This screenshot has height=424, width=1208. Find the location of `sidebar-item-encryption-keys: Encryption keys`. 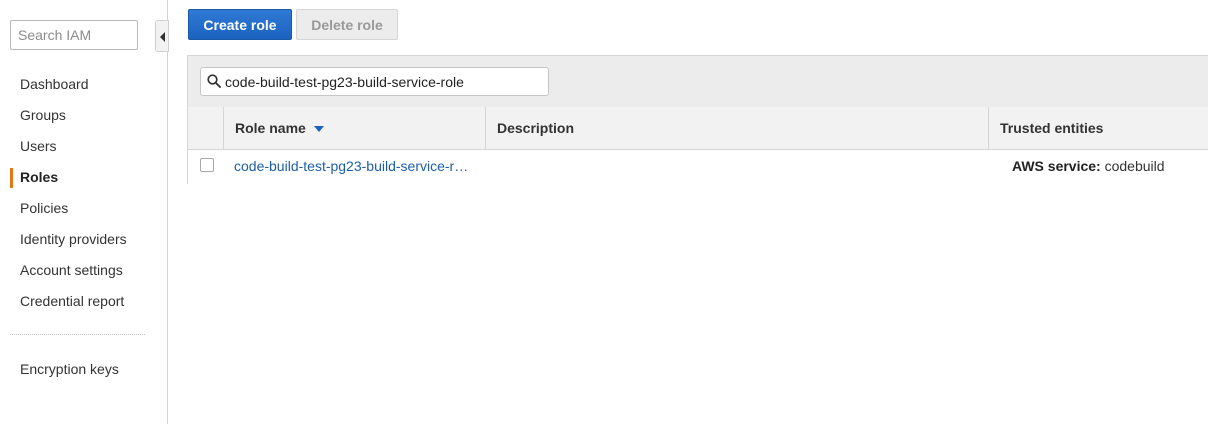

sidebar-item-encryption-keys: Encryption keys is located at coordinates (83, 369).